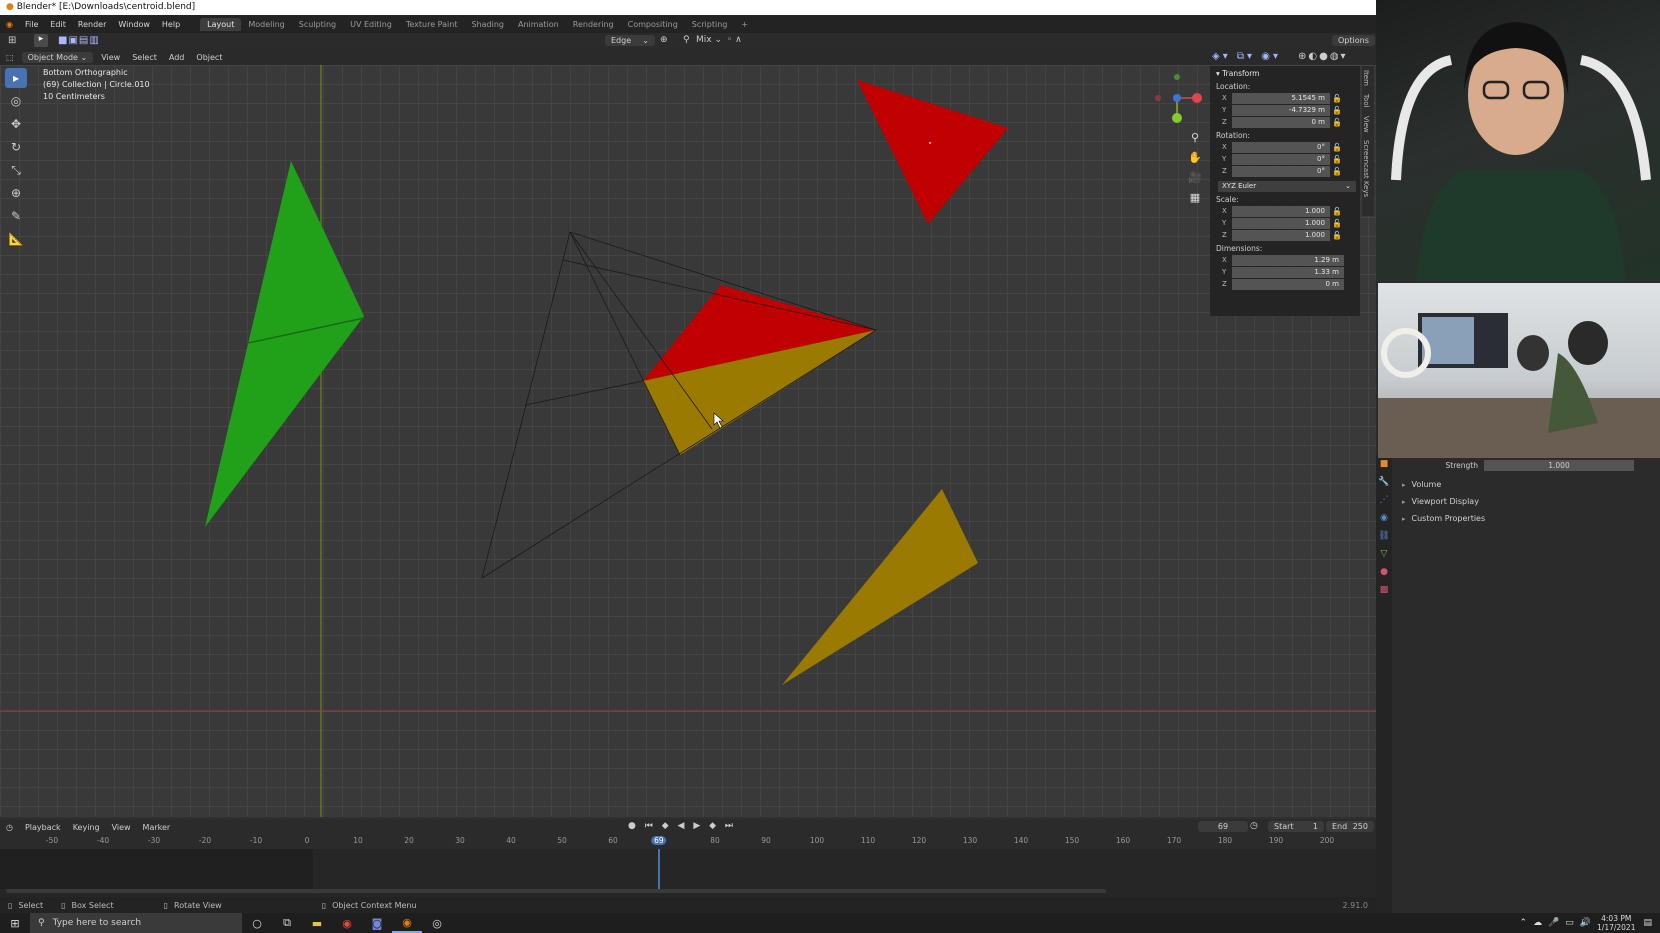  Describe the element at coordinates (16, 147) in the screenshot. I see `rotate-tool-icon: ↻` at that location.